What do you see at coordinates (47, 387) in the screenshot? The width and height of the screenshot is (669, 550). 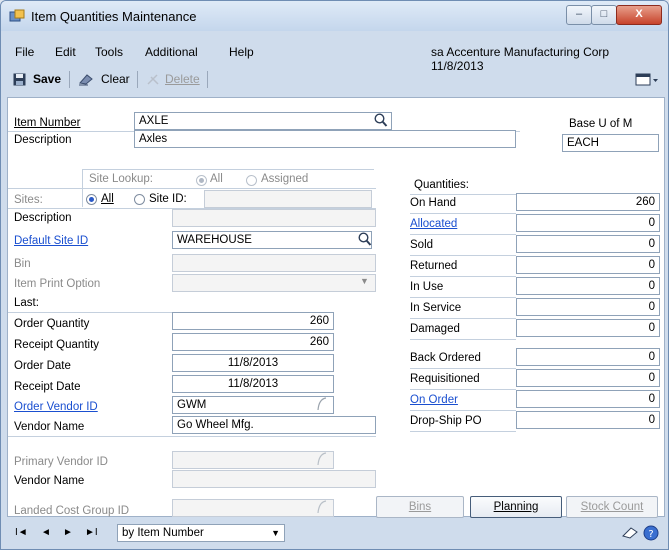 I see `receipt-date-label: Receipt Date` at bounding box center [47, 387].